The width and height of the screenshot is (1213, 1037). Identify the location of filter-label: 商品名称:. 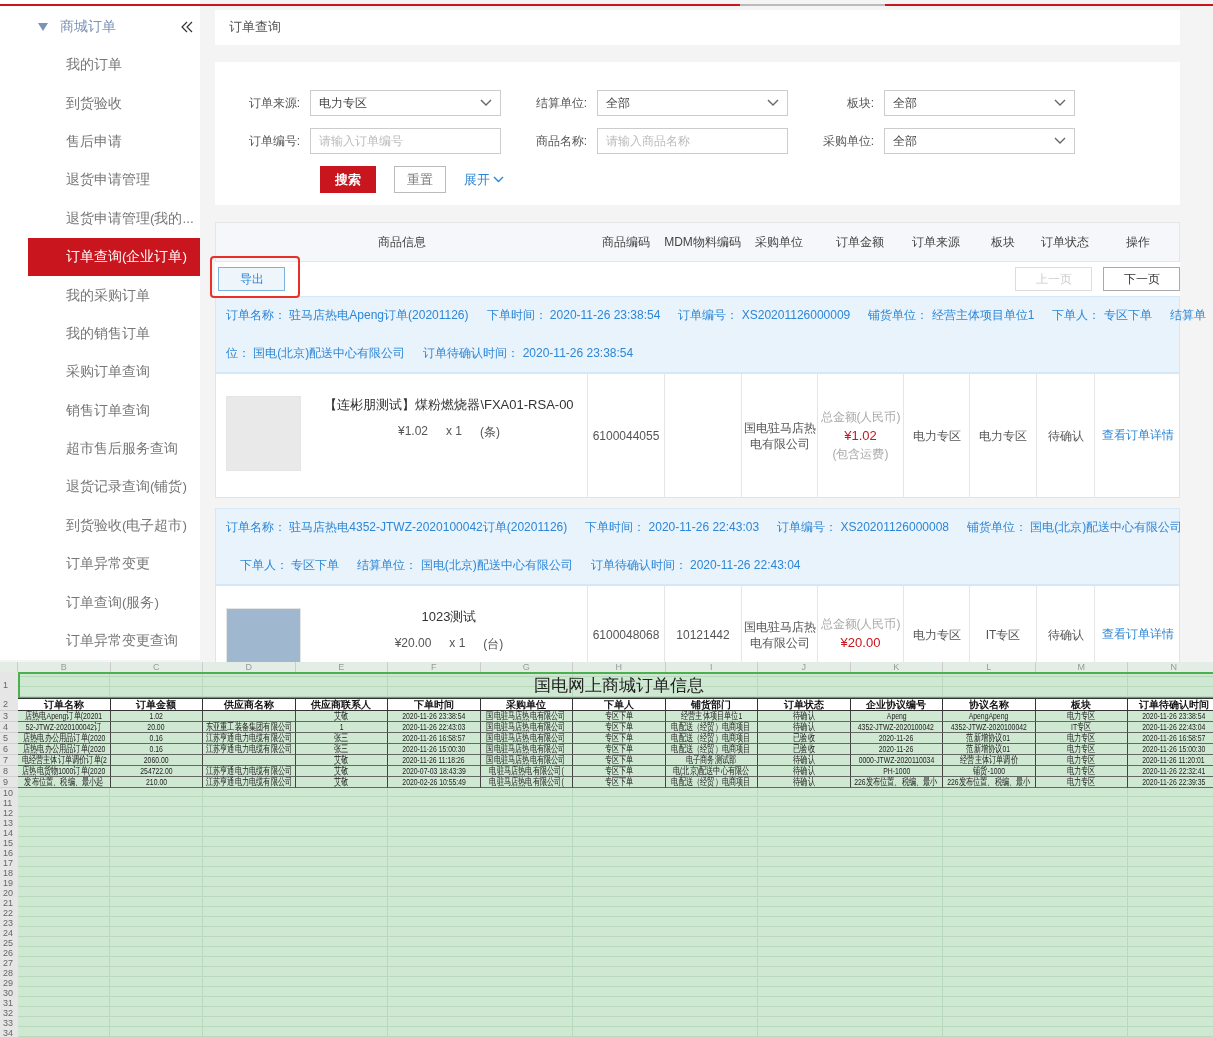
(561, 141).